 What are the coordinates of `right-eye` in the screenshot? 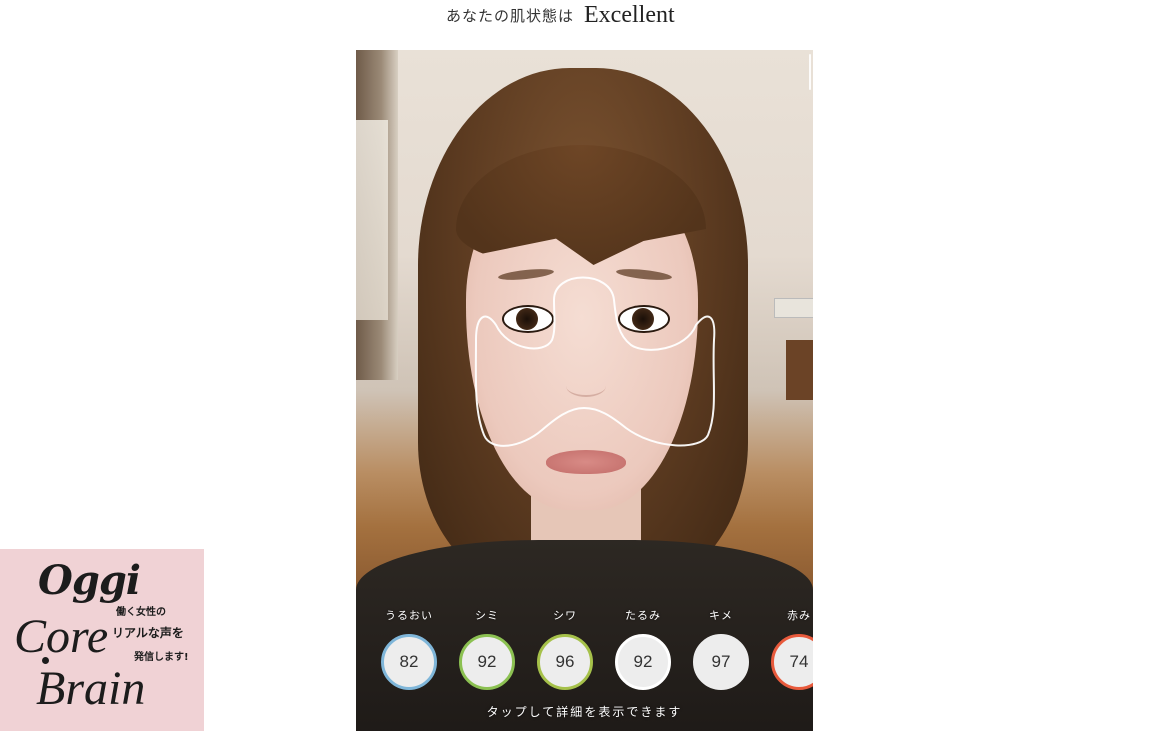 It's located at (644, 319).